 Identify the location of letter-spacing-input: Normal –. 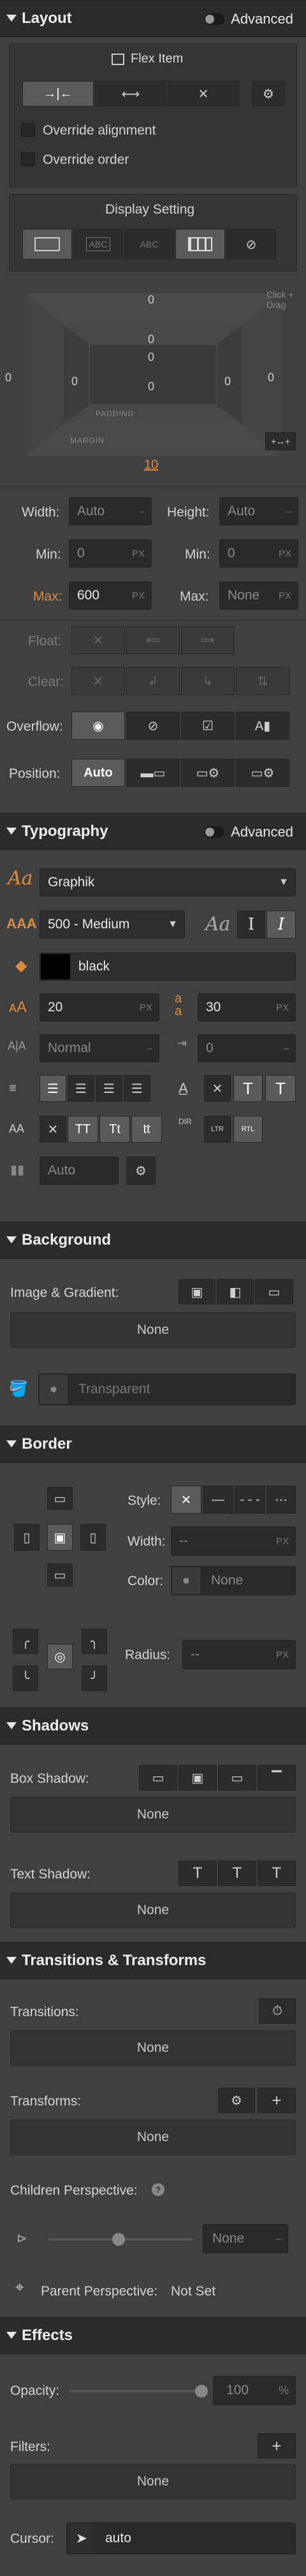
(99, 1048).